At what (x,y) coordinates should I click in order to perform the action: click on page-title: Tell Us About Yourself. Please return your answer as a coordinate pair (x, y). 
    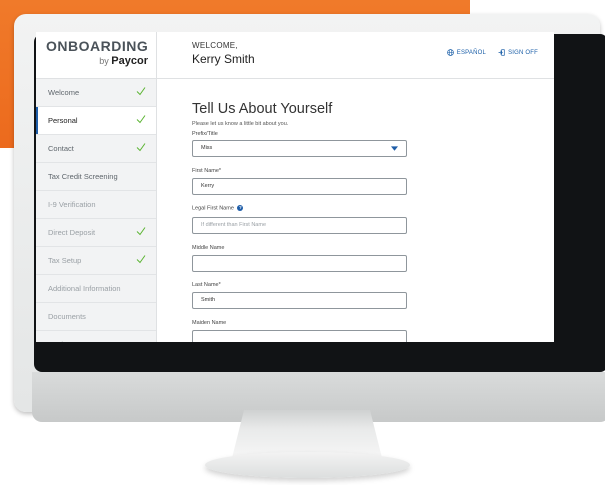
    Looking at the image, I should click on (262, 109).